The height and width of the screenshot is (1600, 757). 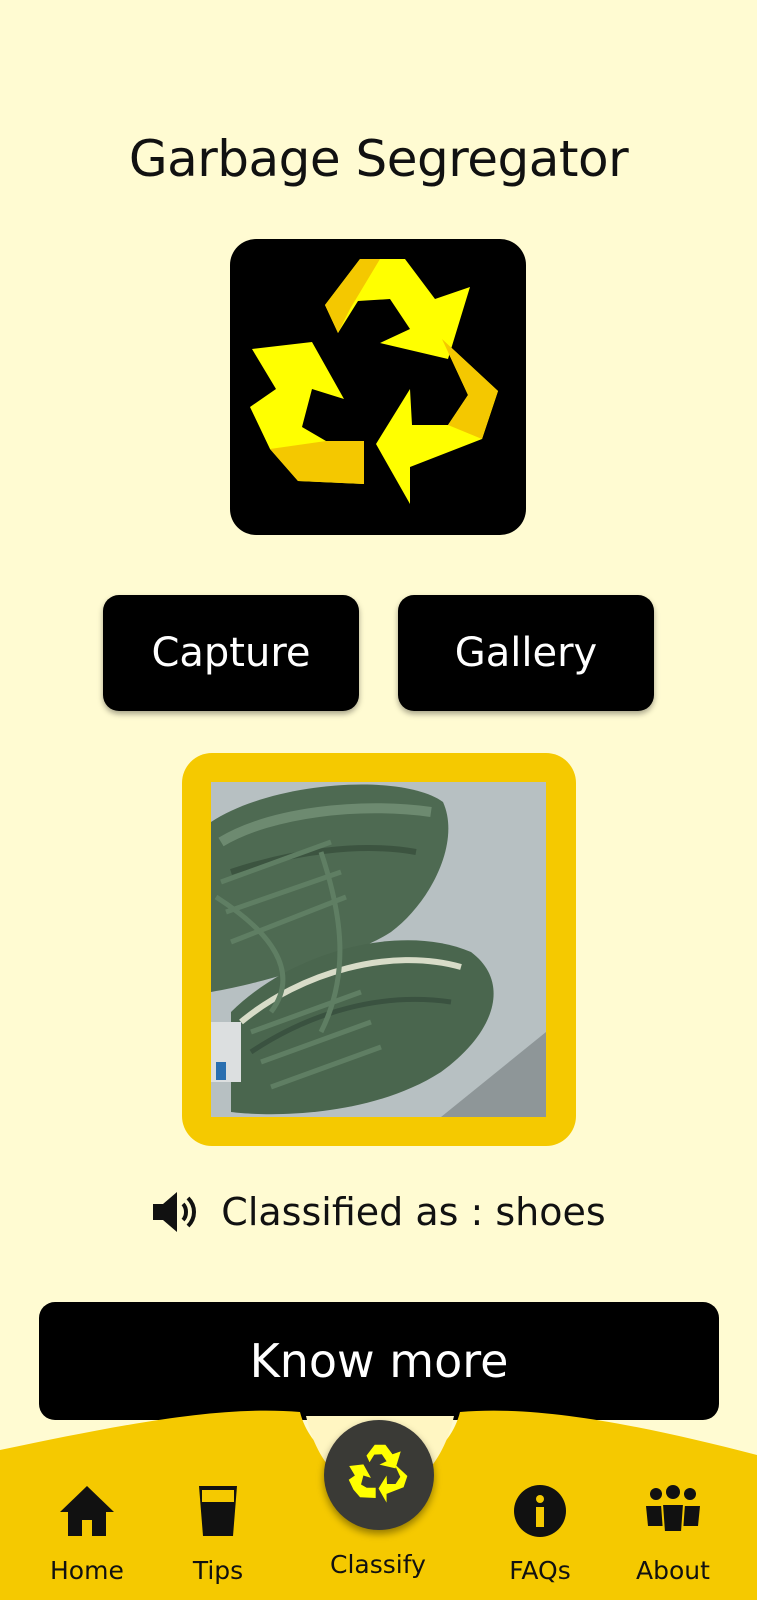 What do you see at coordinates (175, 1212) in the screenshot?
I see `speaker-icon` at bounding box center [175, 1212].